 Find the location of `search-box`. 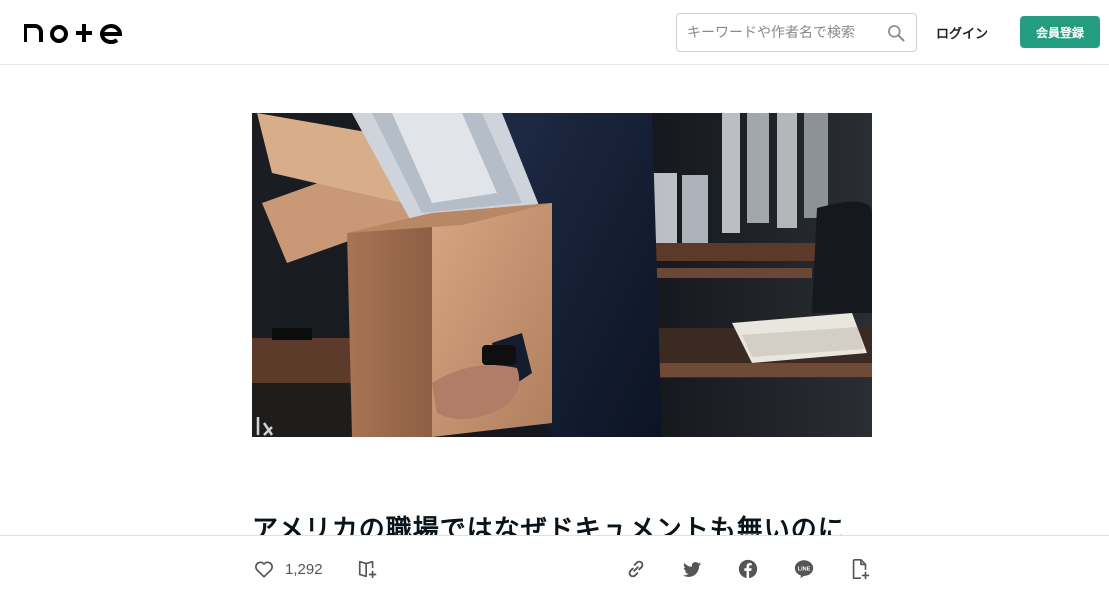

search-box is located at coordinates (796, 32).